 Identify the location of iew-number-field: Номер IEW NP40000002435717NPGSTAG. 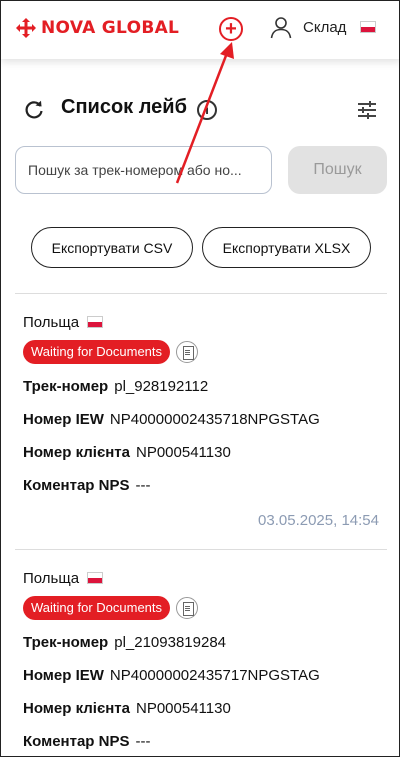
(203, 676).